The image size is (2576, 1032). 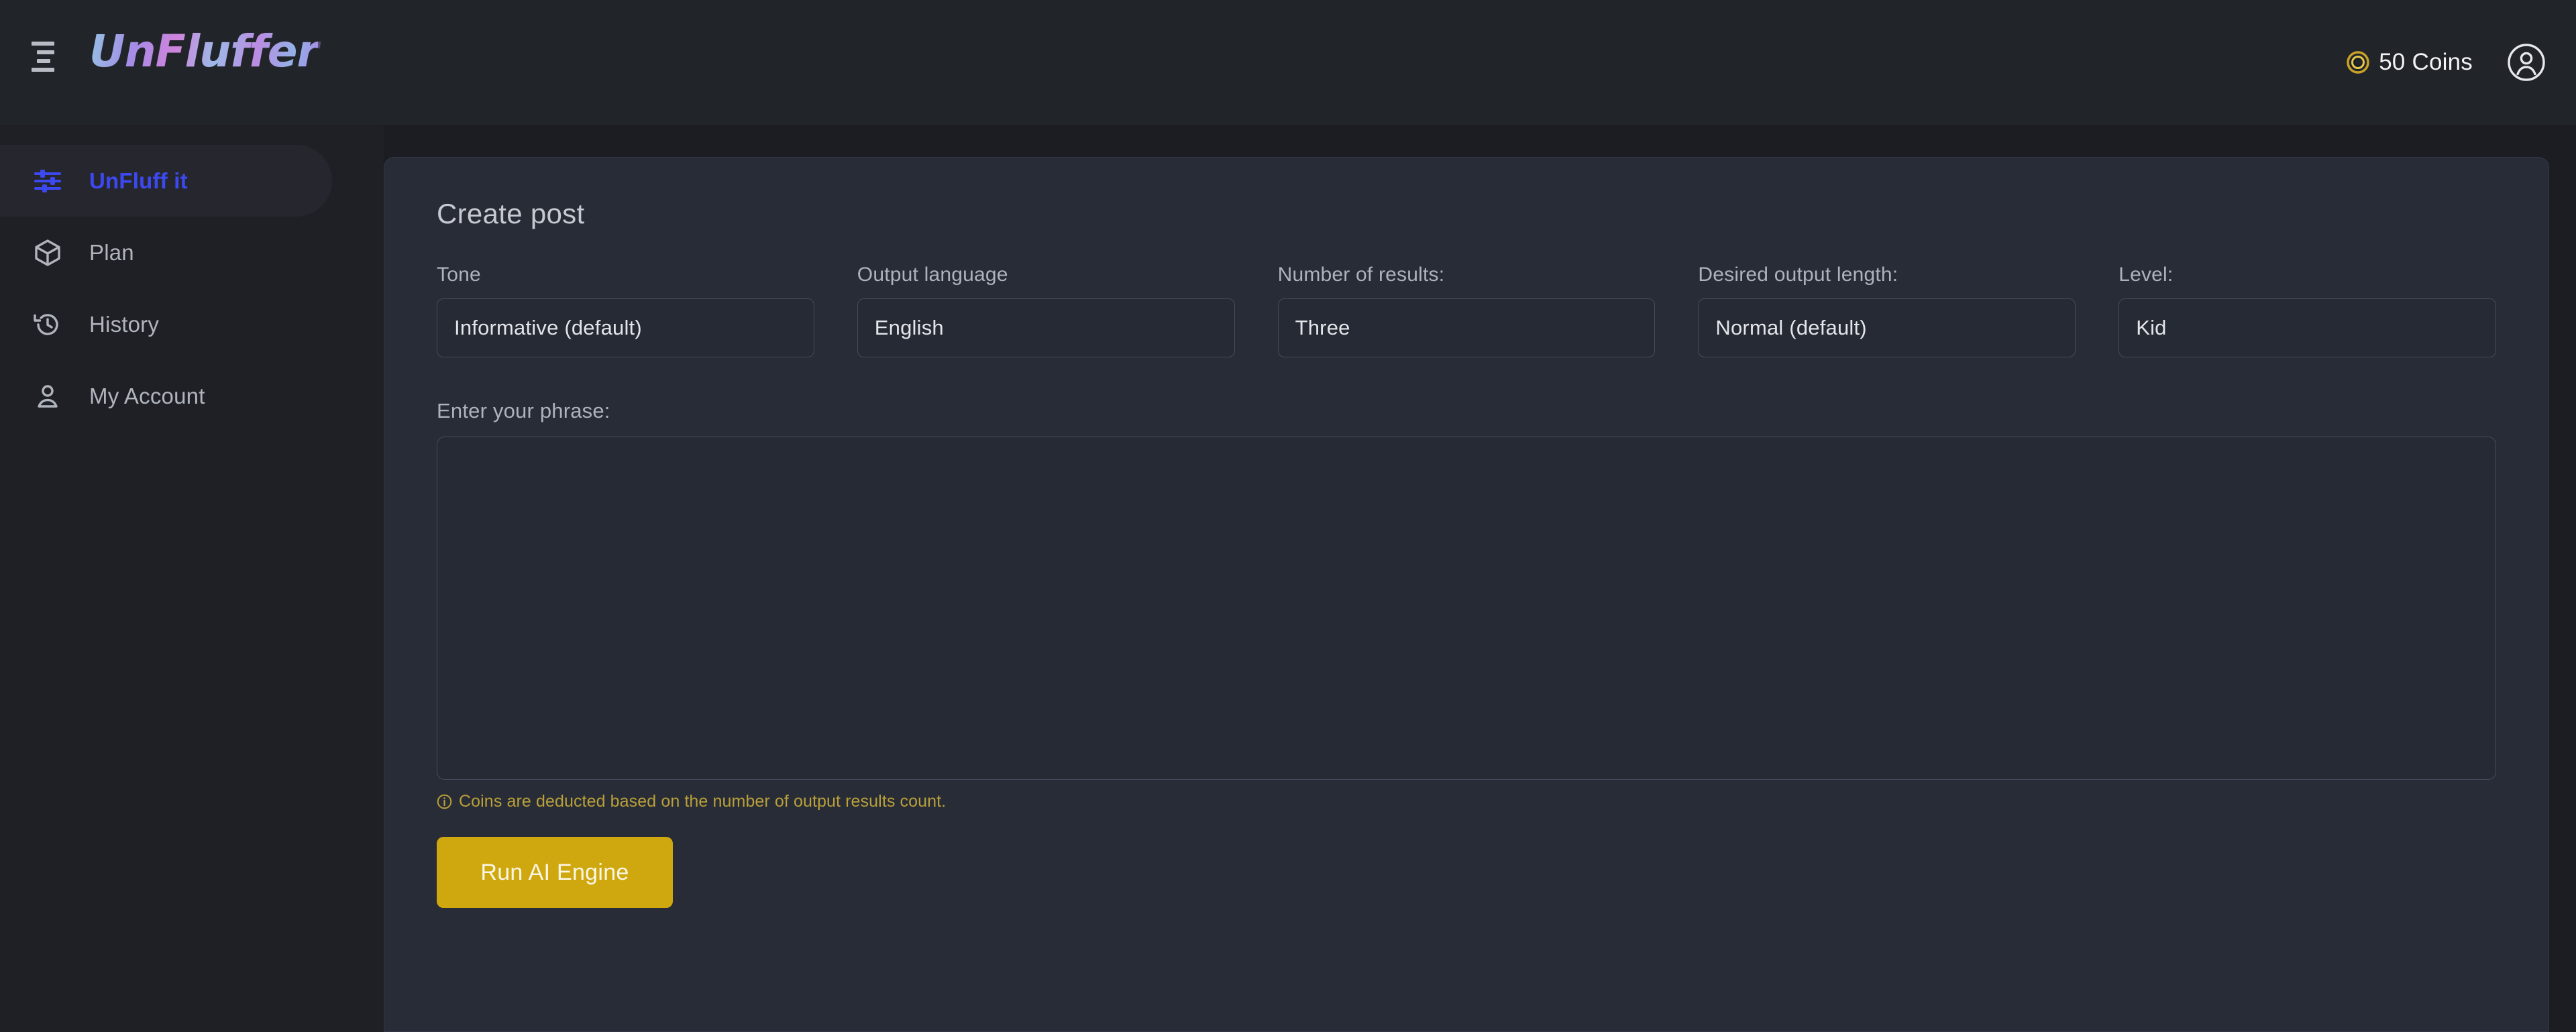 I want to click on field-value: Three, so click(x=1322, y=327).